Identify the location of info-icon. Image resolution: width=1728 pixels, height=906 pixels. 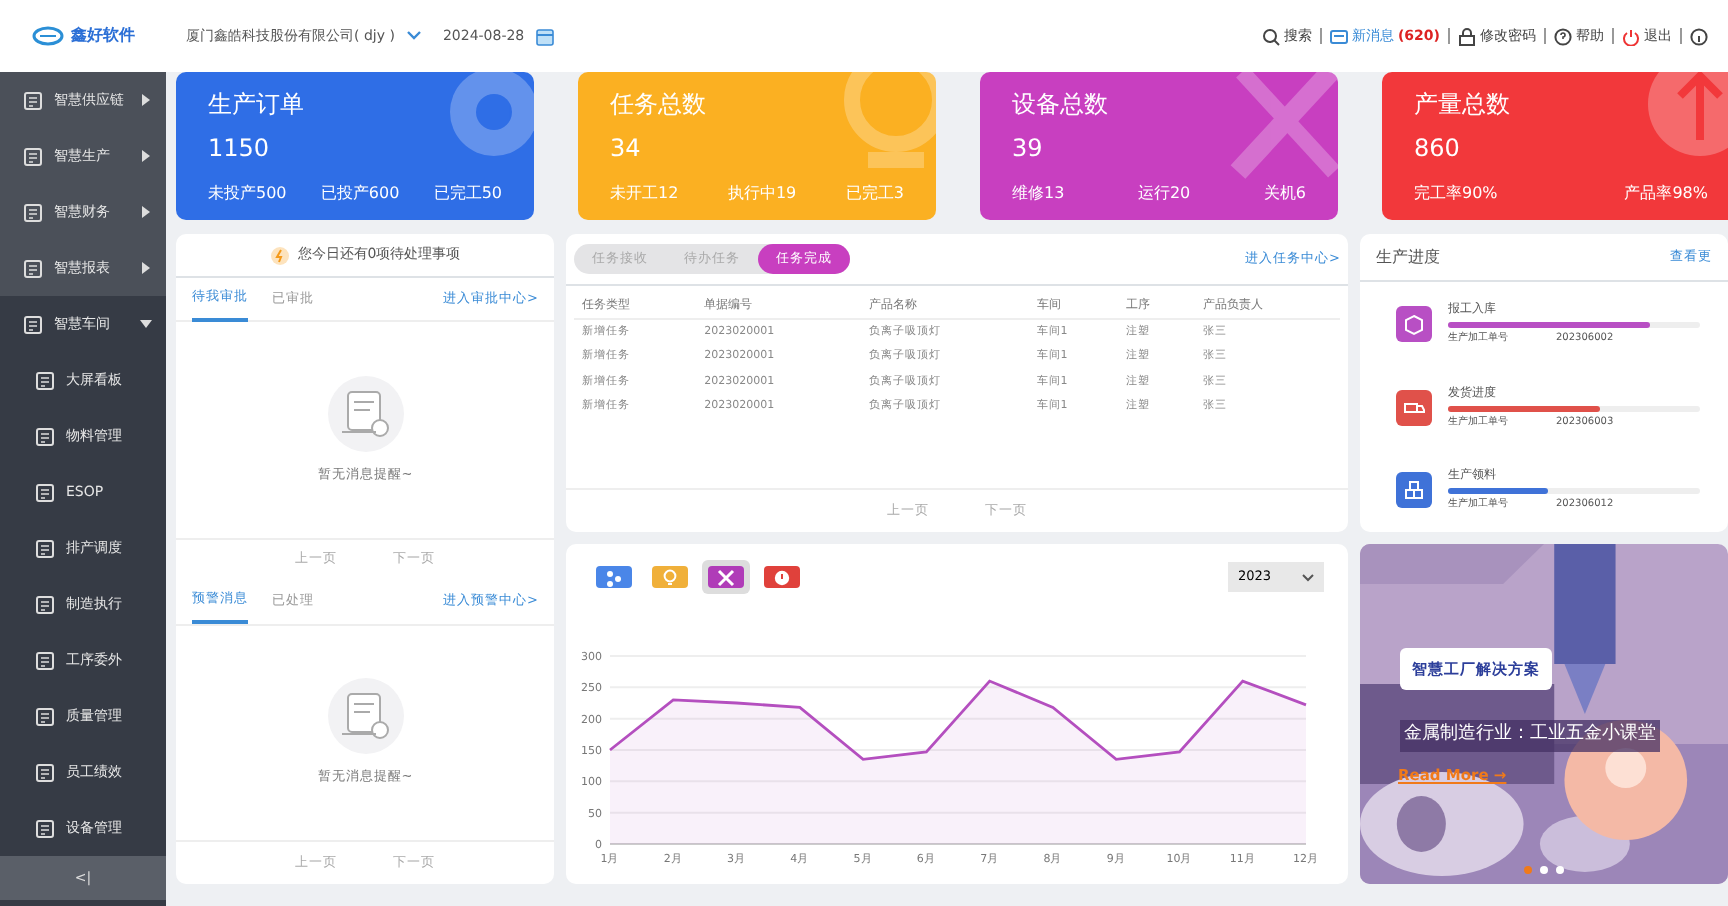
(1699, 36).